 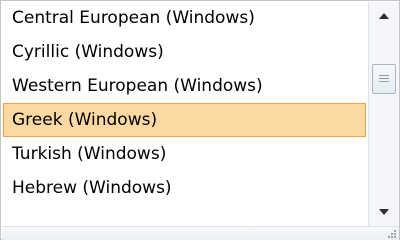 I want to click on scroll-down-arrow-icon, so click(x=384, y=212).